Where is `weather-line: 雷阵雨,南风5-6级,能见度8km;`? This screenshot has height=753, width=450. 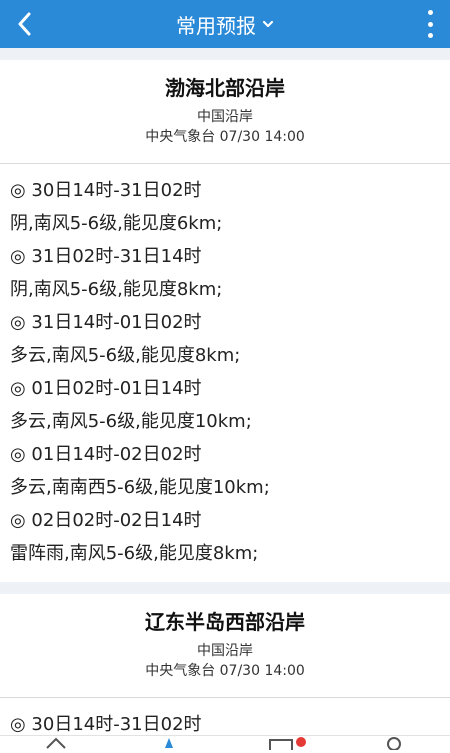
weather-line: 雷阵雨,南风5-6级,能见度8km; is located at coordinates (134, 553).